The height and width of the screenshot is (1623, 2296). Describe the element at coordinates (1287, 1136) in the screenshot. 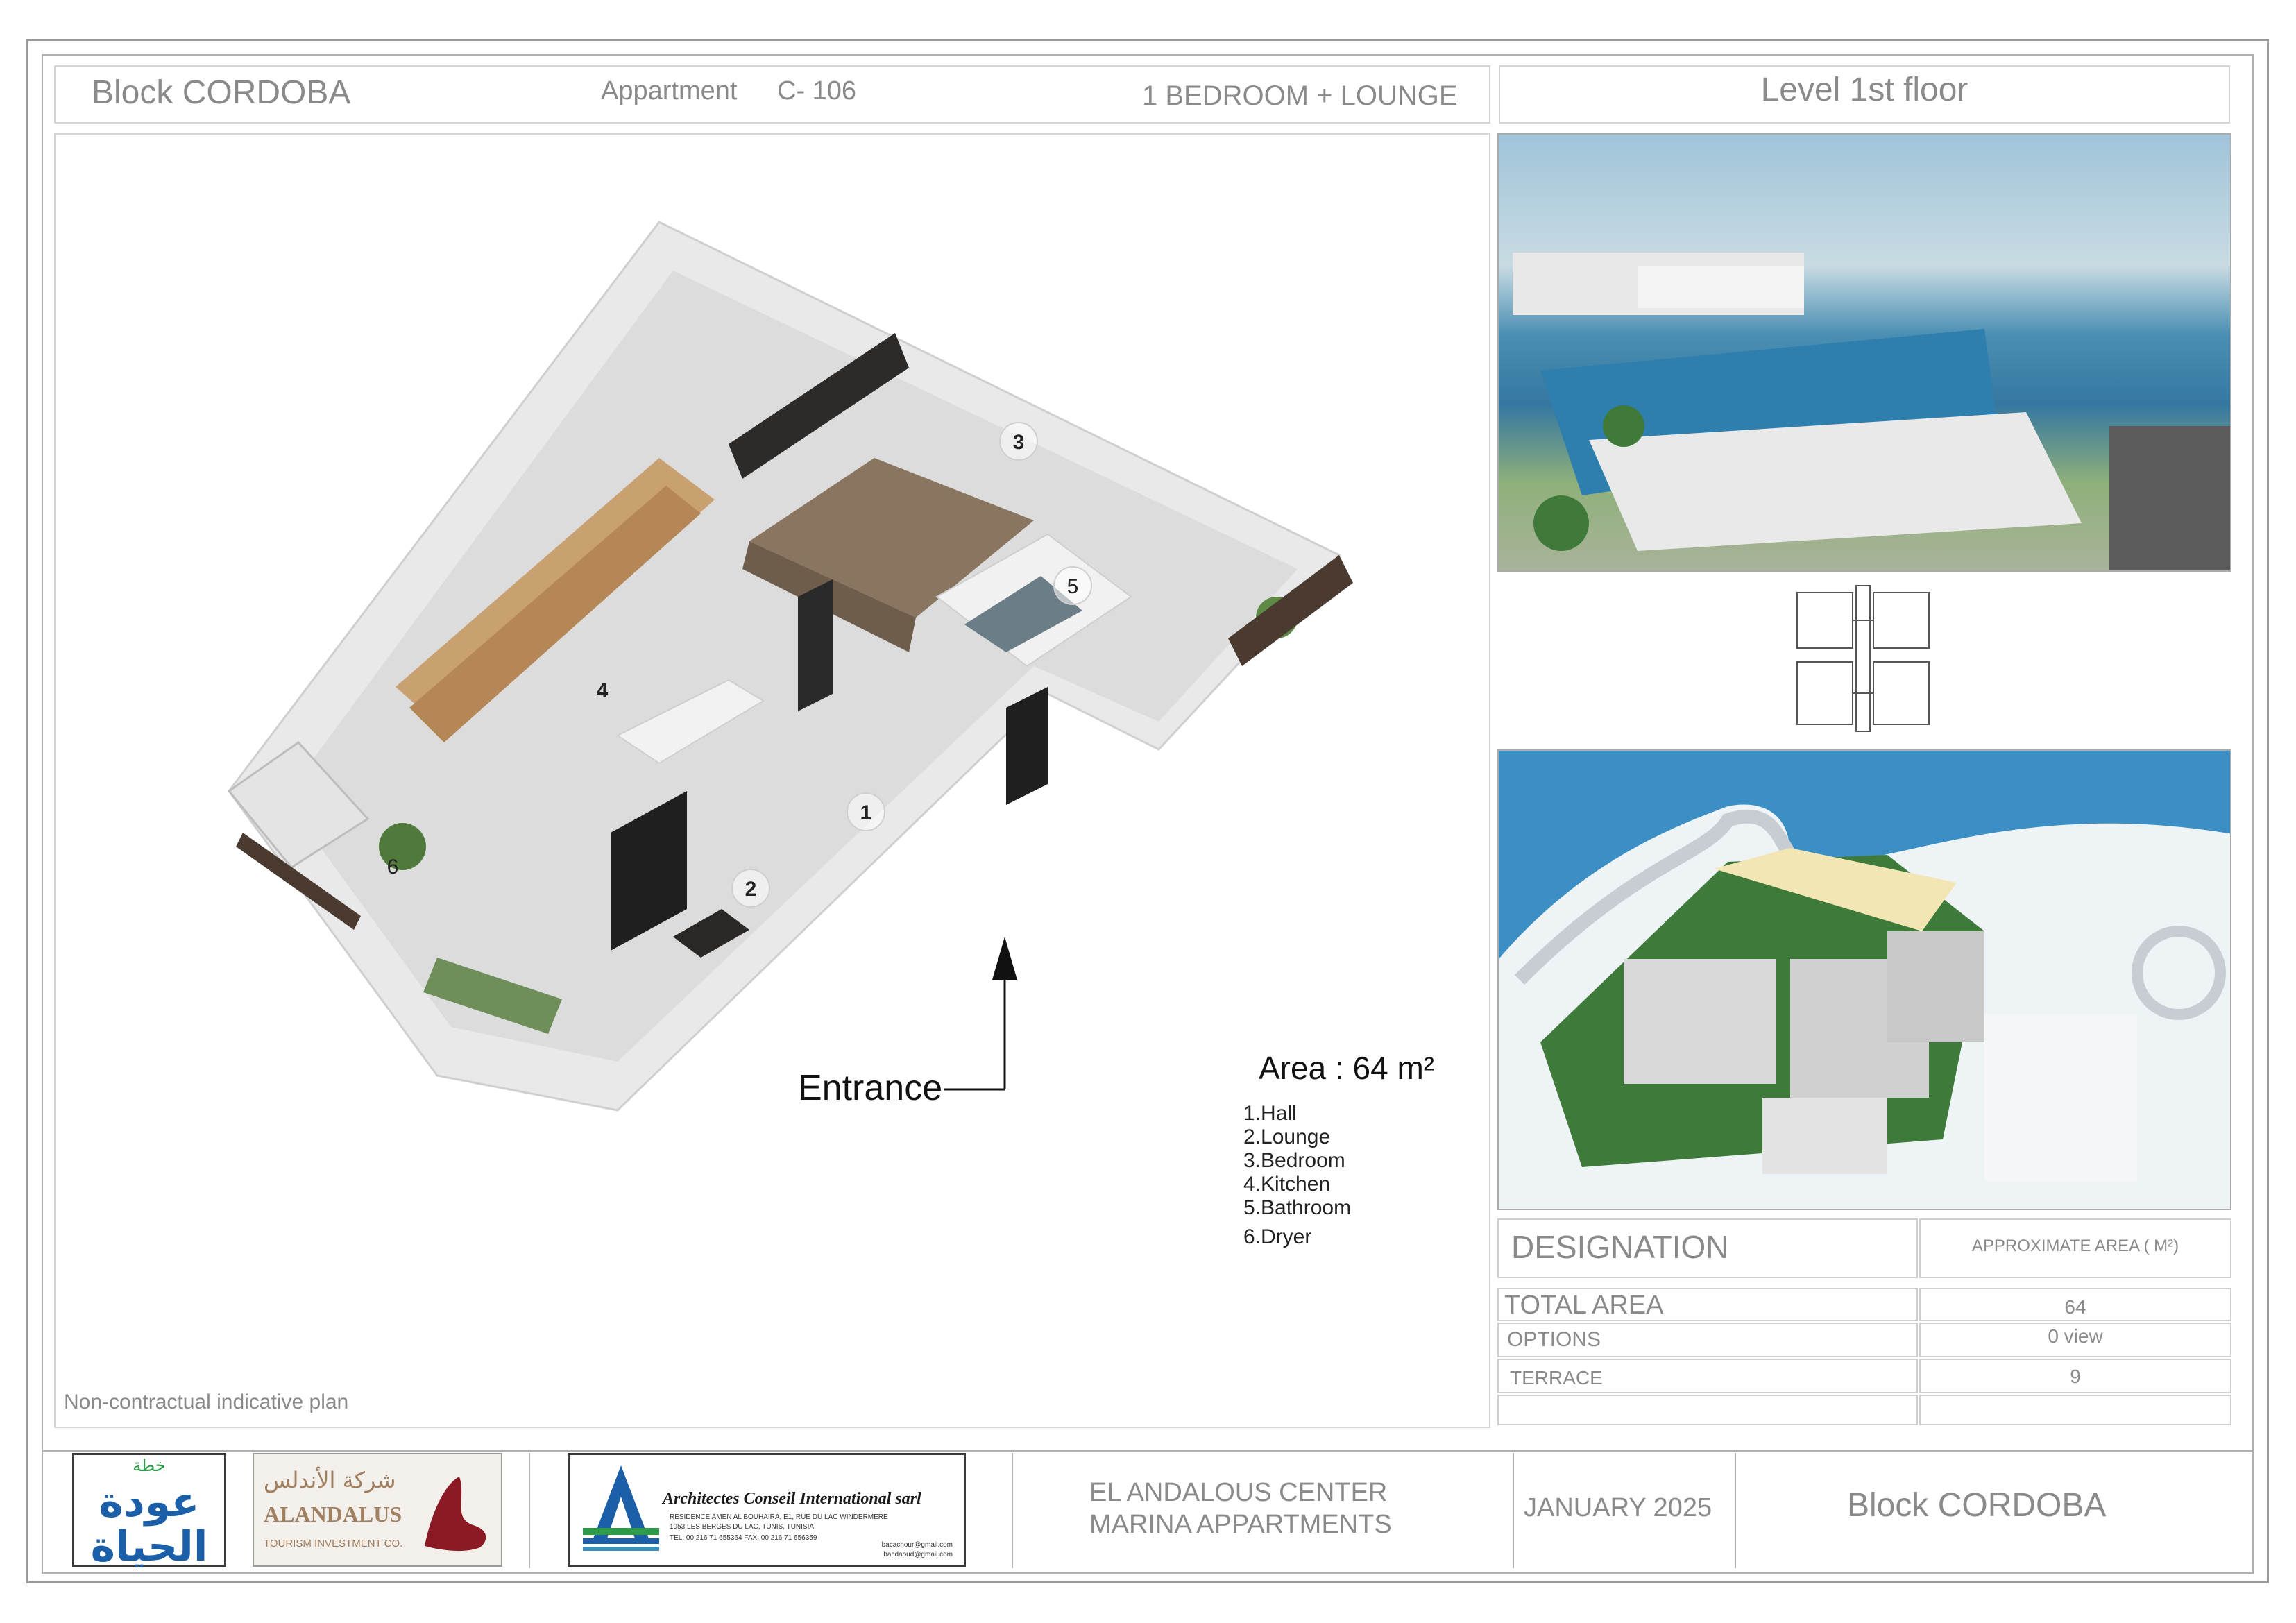

I see `legend-item-lounge: 2.Lounge` at that location.